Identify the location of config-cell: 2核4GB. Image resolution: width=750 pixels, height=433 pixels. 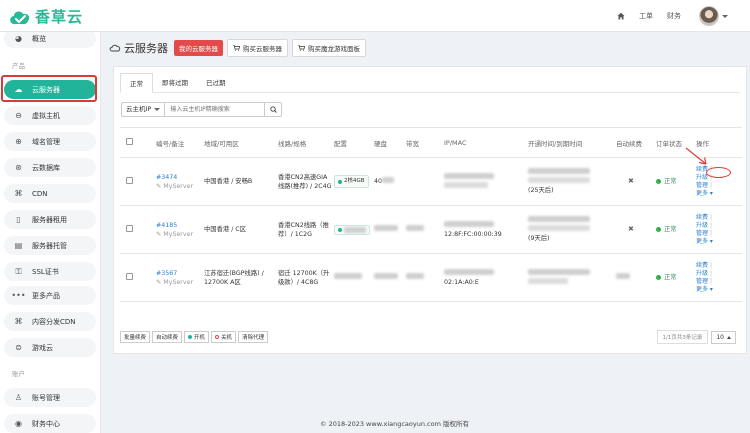
(352, 181).